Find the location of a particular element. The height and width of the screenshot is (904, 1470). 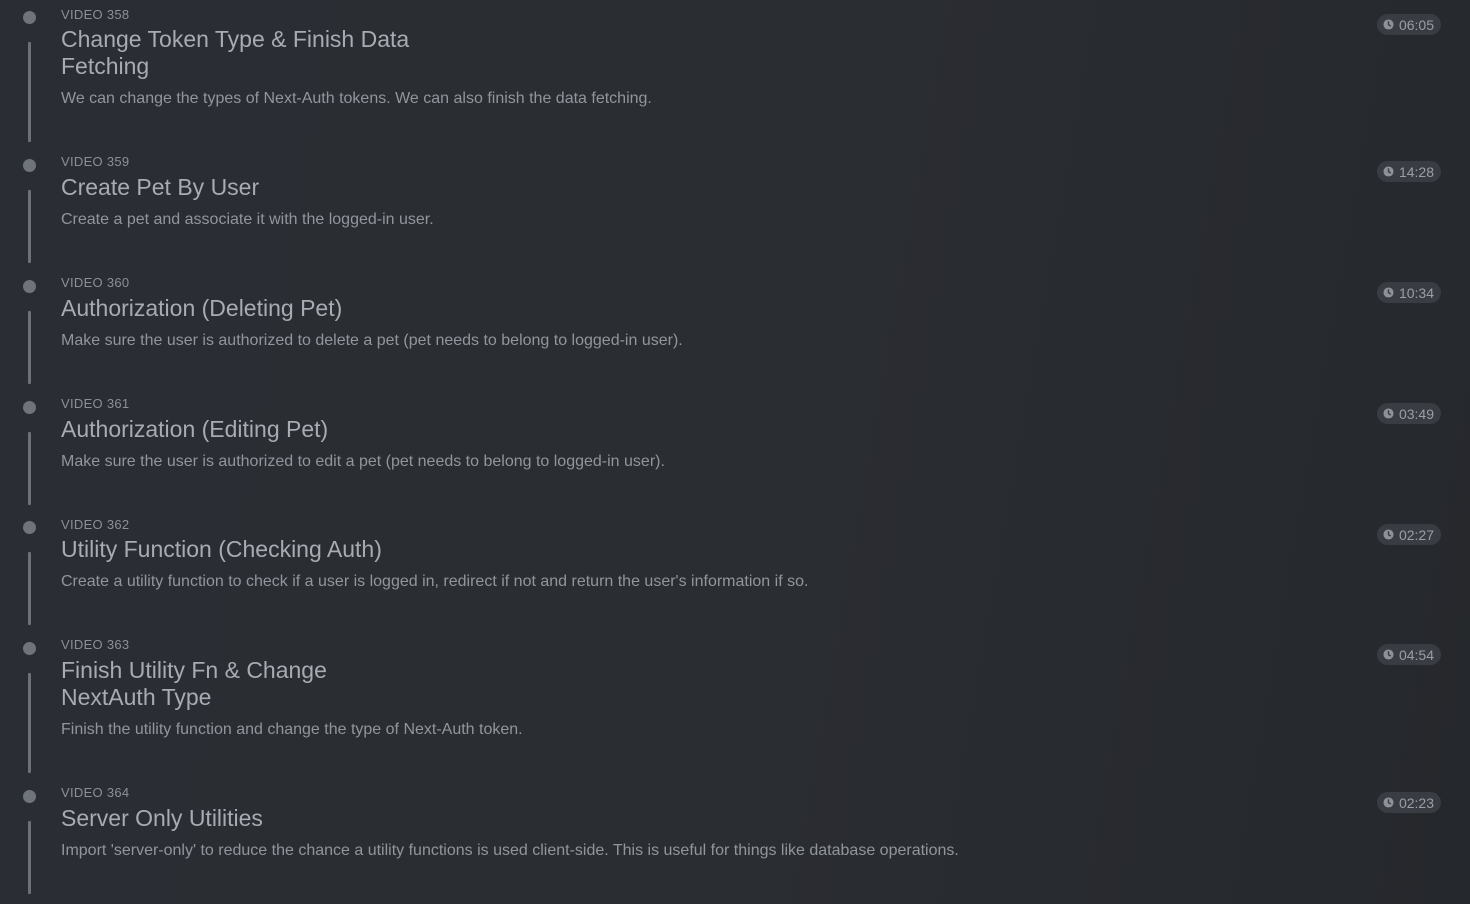

video-title-line: Server Only Utilities is located at coordinates (162, 818).